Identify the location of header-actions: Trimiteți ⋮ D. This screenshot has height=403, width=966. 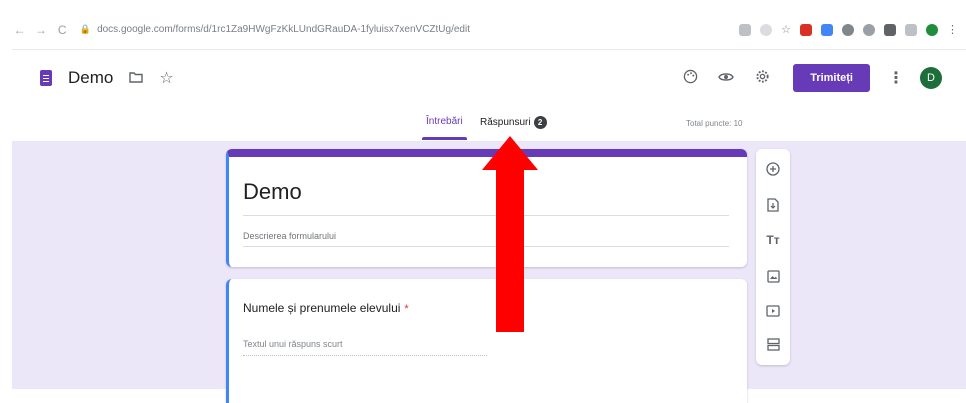
(823, 78).